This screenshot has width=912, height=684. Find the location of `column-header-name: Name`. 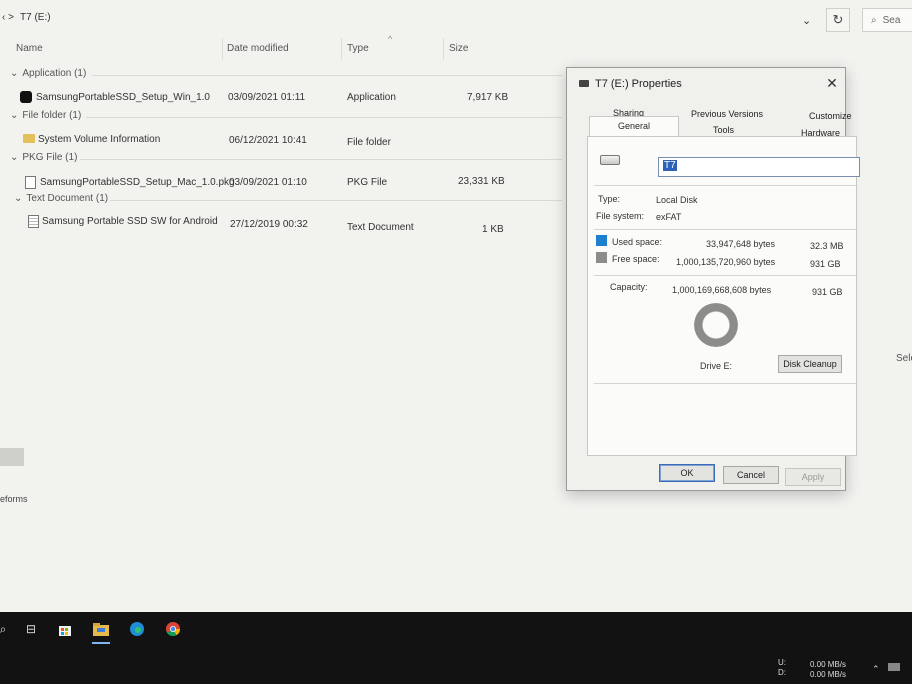

column-header-name: Name is located at coordinates (29, 48).